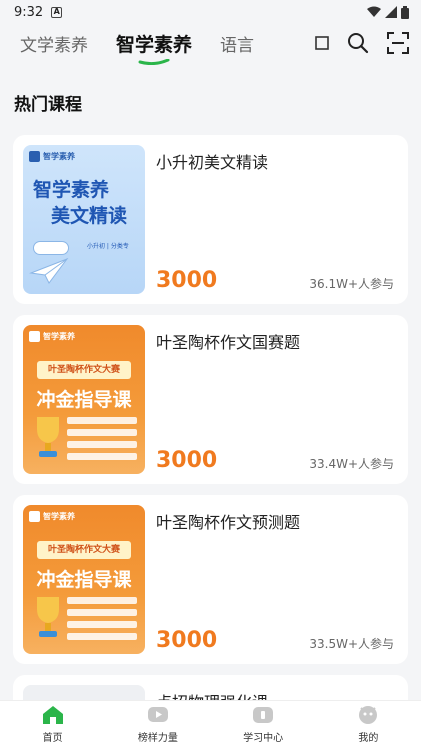  I want to click on course-participants: 33.5W+人参与, so click(351, 644).